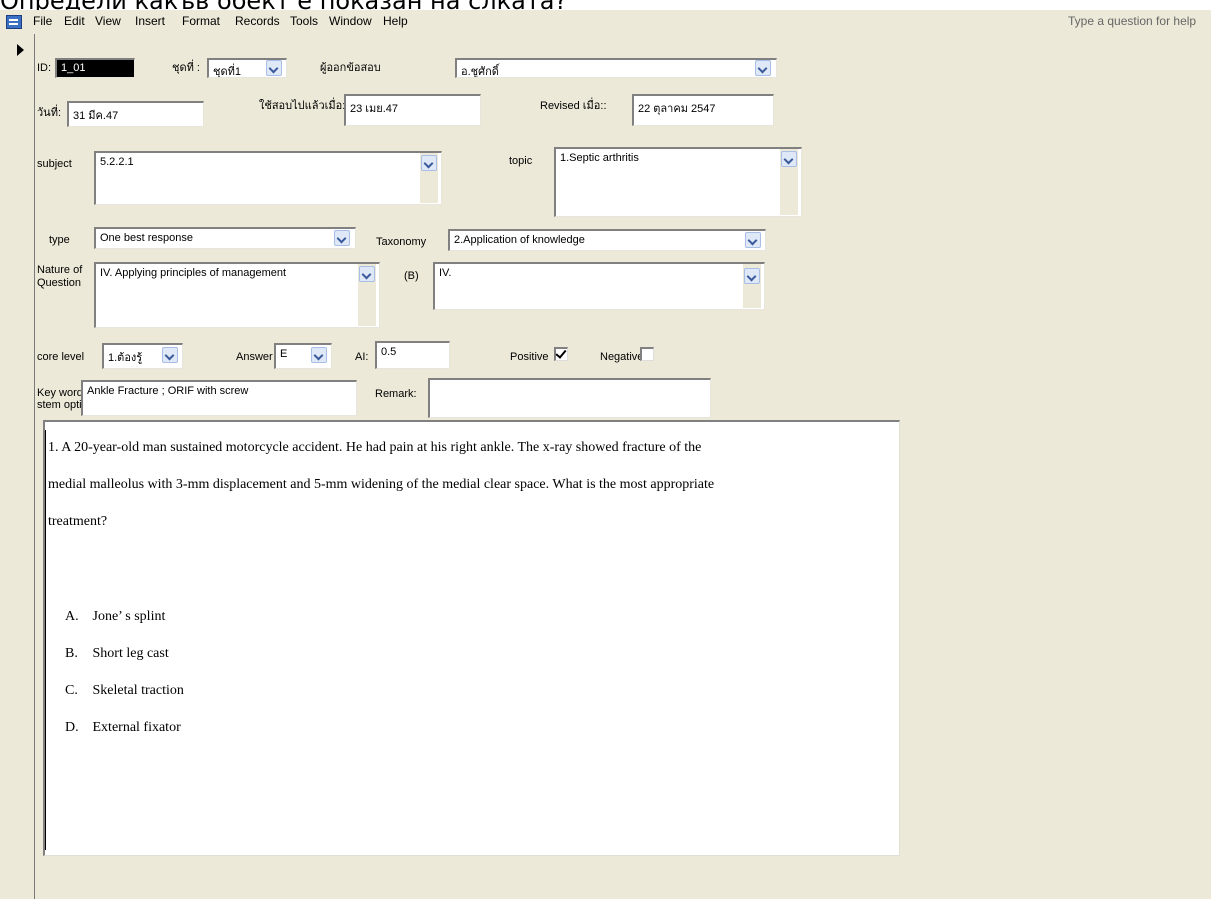  Describe the element at coordinates (268, 178) in the screenshot. I see `subject-combo: 5.2.2.1` at that location.